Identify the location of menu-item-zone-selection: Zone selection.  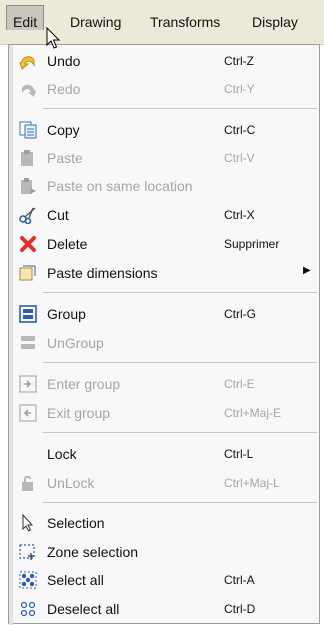
(164, 552).